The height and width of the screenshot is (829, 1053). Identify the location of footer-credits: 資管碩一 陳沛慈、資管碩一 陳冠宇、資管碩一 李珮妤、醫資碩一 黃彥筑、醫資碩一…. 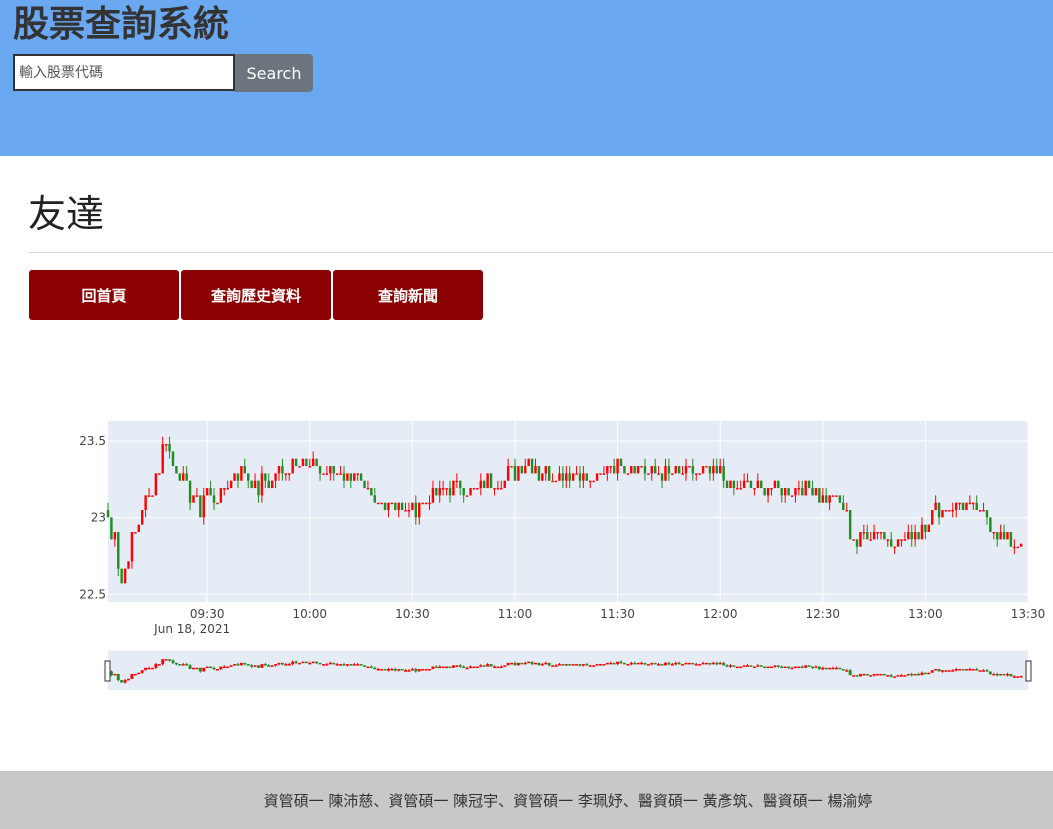
(568, 801).